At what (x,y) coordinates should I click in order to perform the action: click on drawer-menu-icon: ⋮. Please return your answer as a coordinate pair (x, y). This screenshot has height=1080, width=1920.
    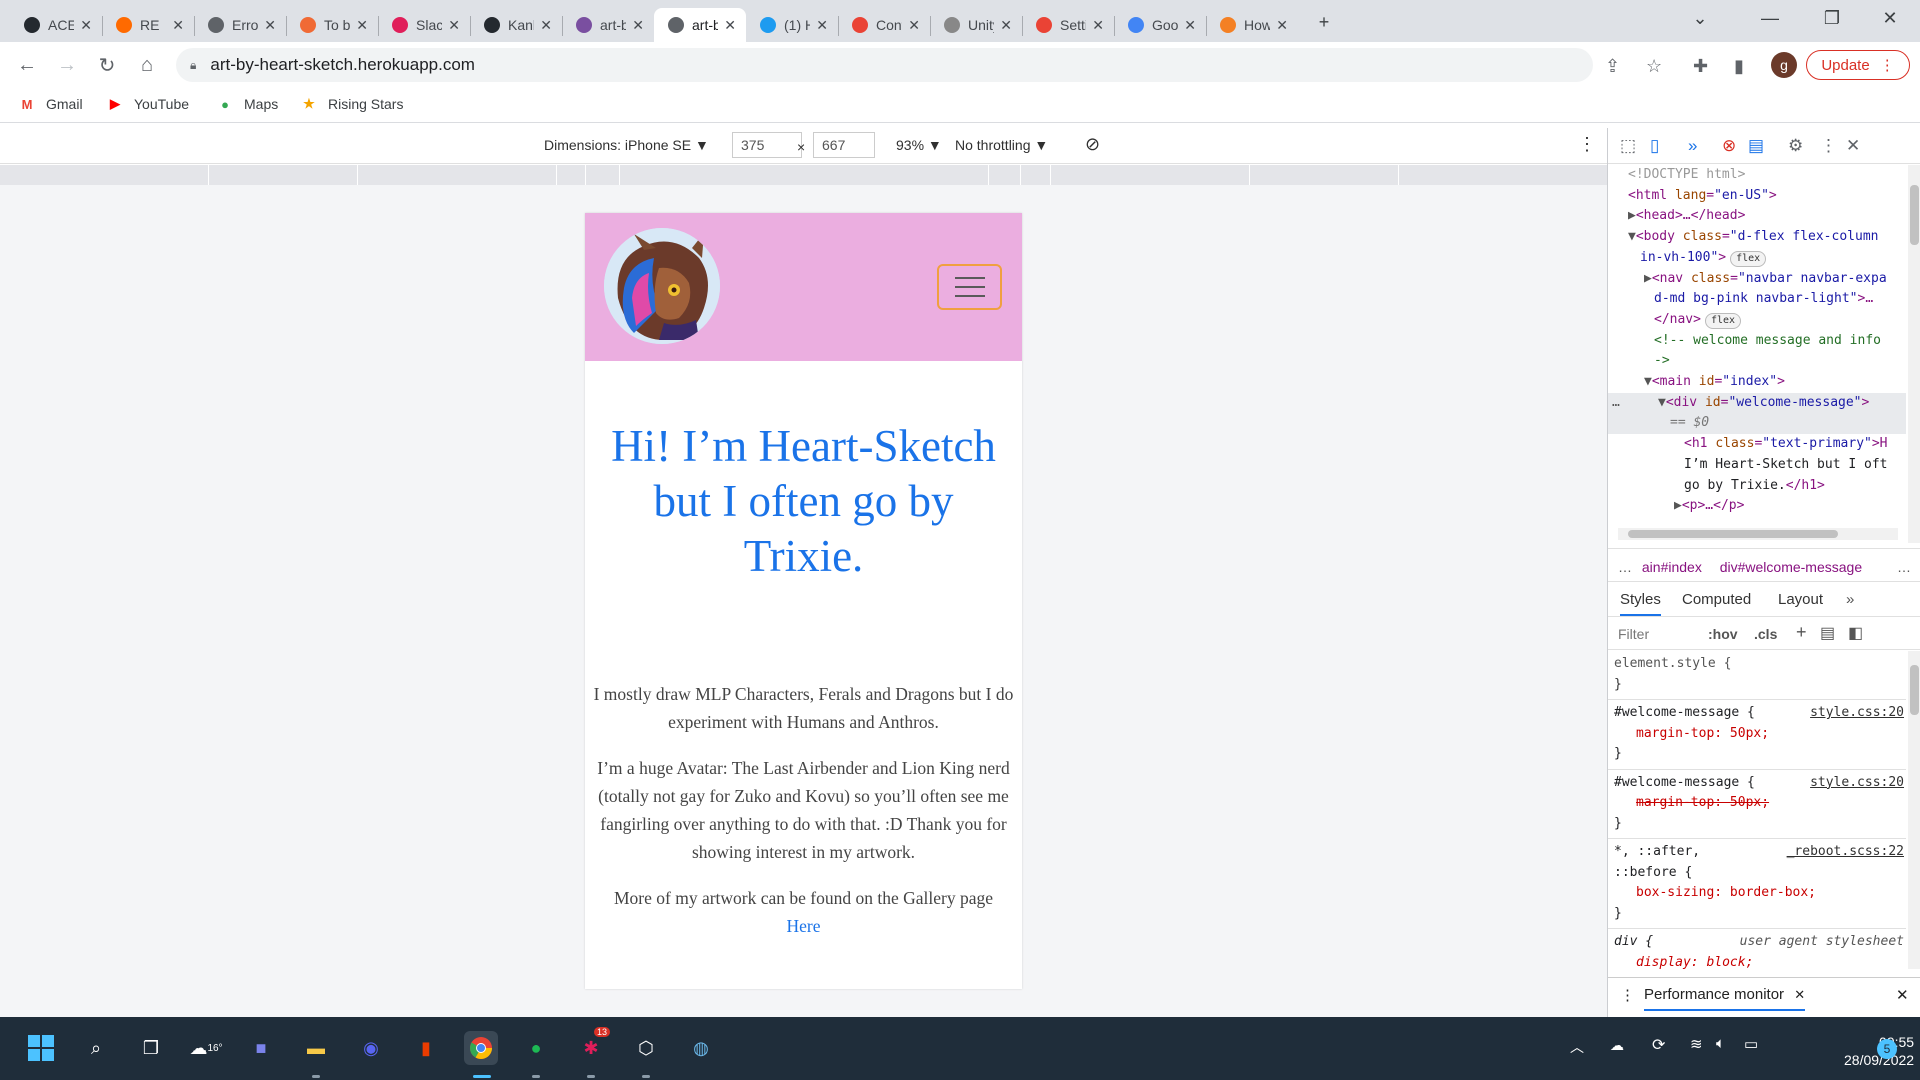
    Looking at the image, I should click on (1627, 995).